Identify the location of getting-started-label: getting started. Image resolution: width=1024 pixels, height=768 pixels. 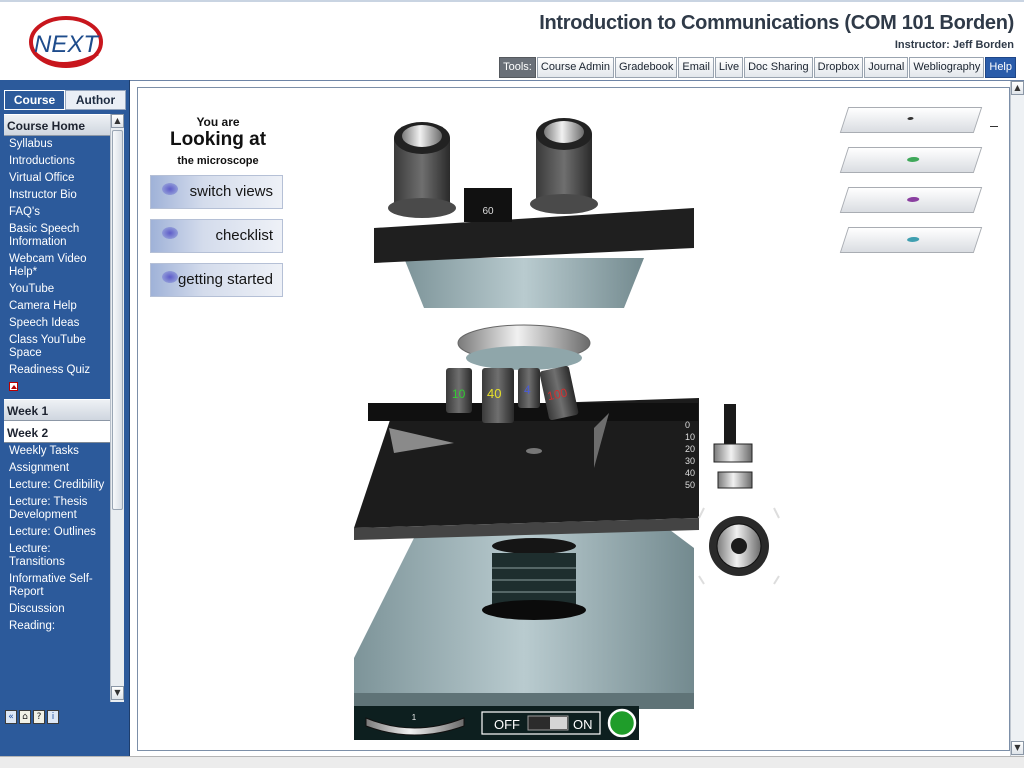
(225, 279).